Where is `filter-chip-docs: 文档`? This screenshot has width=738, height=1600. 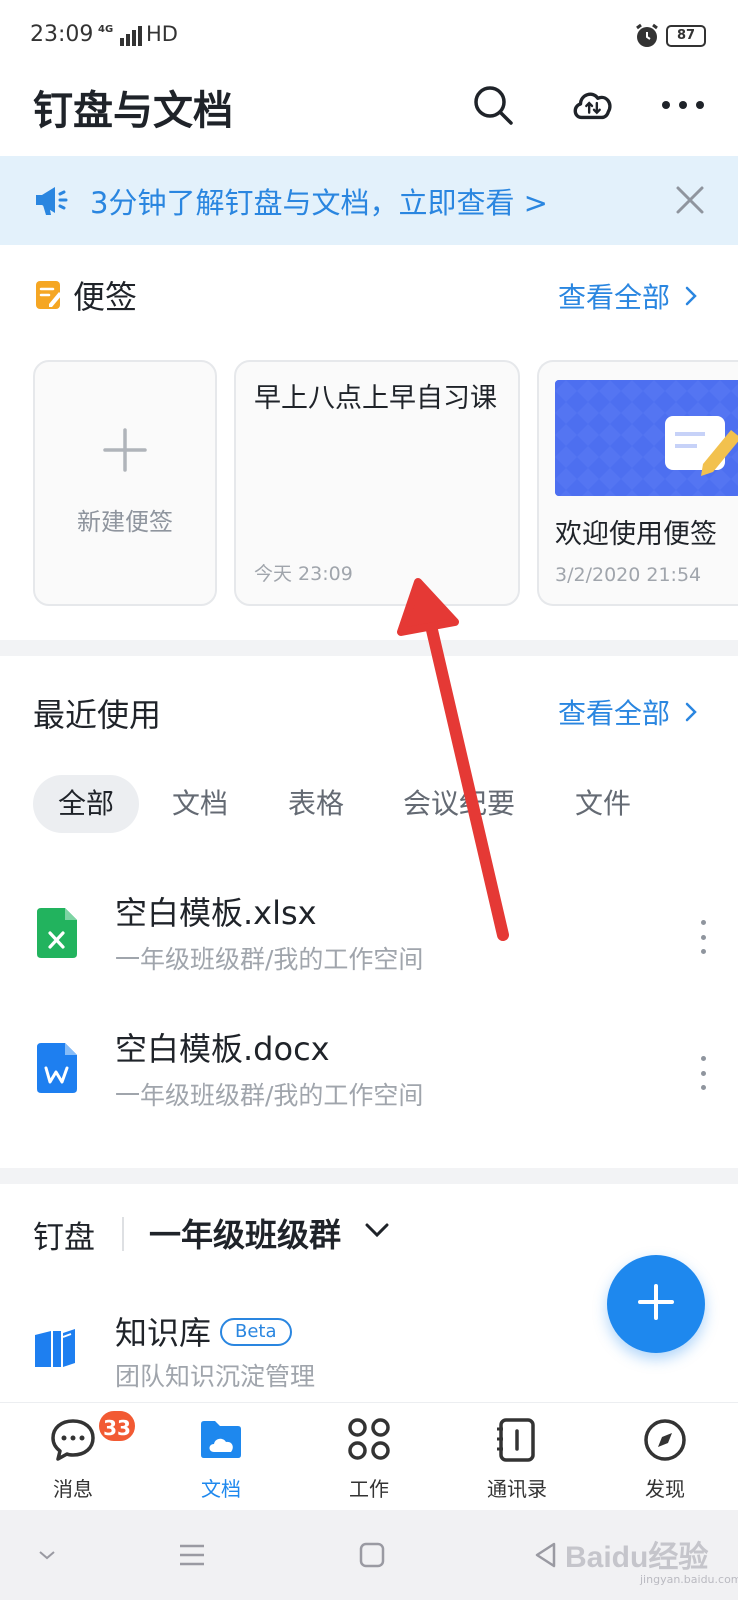
filter-chip-docs: 文档 is located at coordinates (200, 804).